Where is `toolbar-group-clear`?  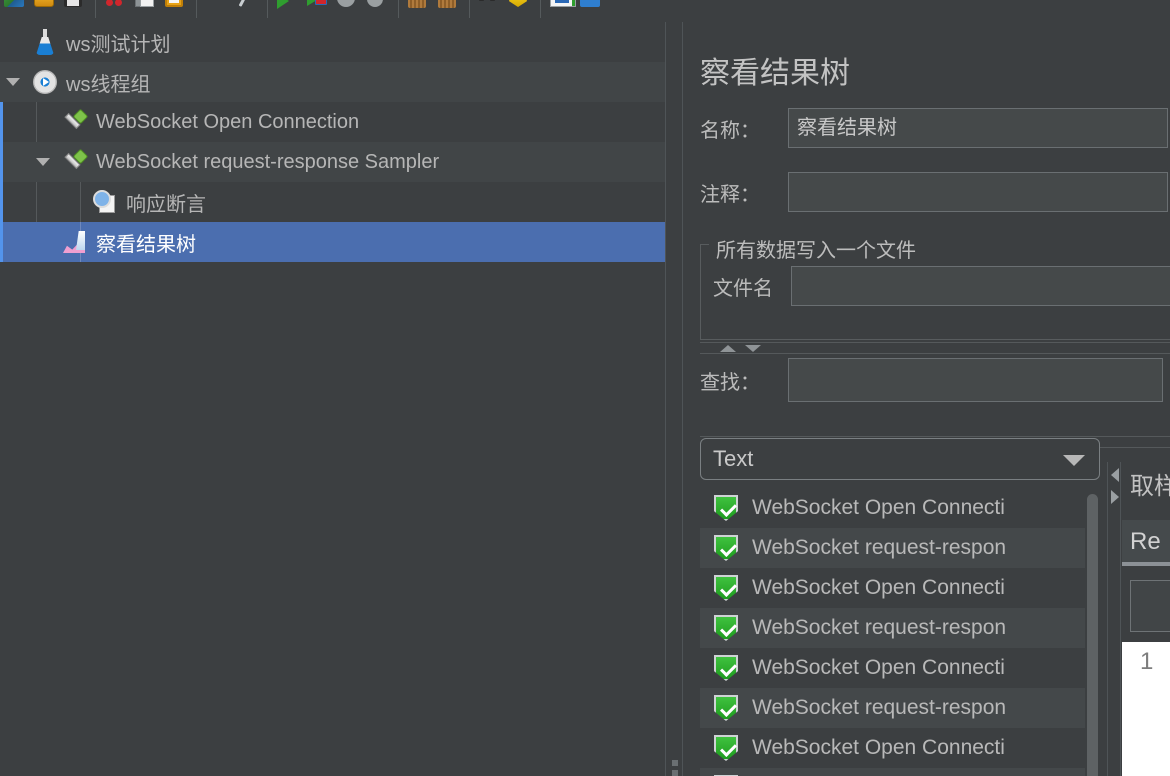
toolbar-group-clear is located at coordinates (434, 11).